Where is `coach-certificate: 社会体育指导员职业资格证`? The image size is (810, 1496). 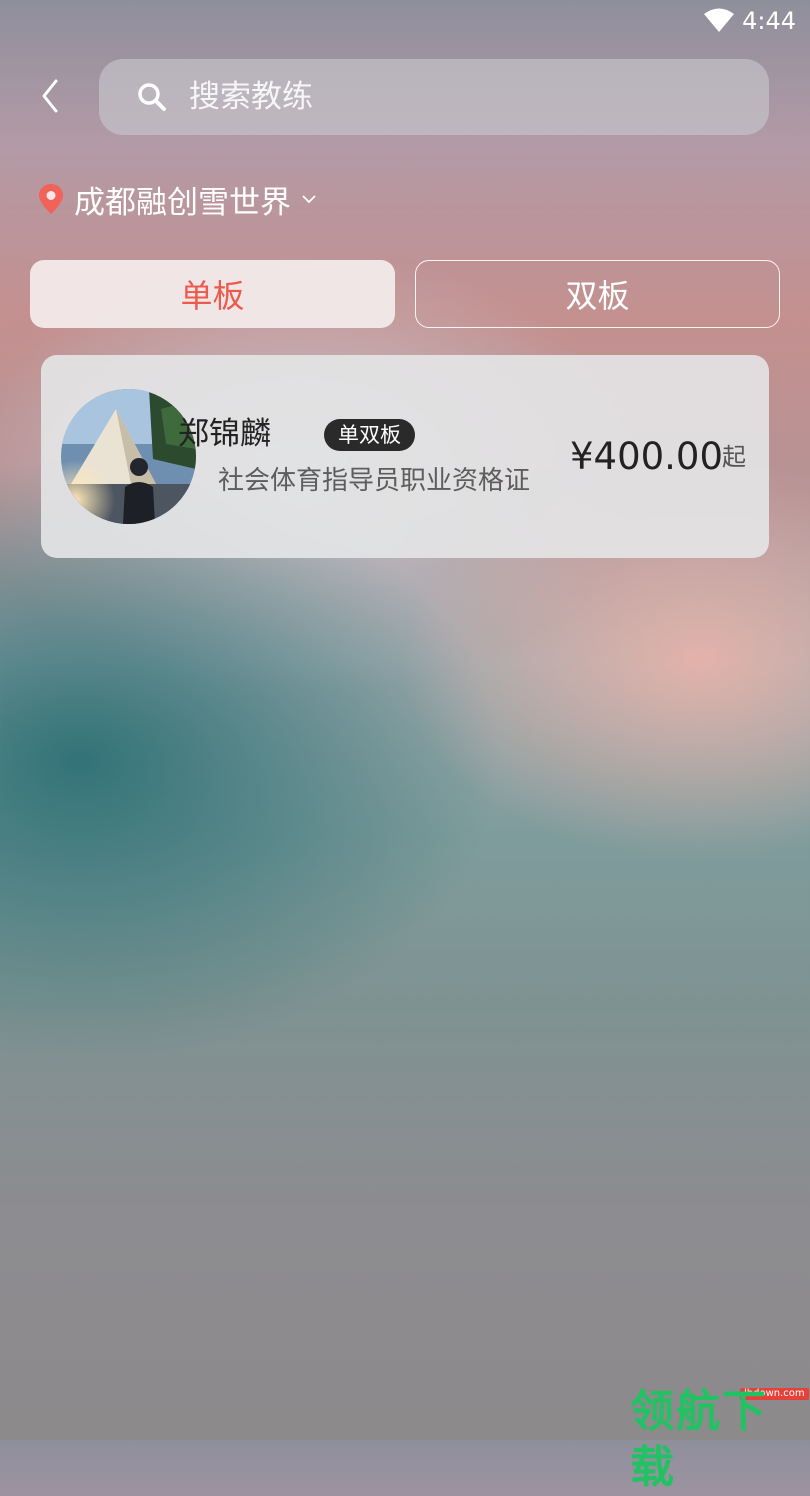
coach-certificate: 社会体育指导员职业资格证 is located at coordinates (374, 481).